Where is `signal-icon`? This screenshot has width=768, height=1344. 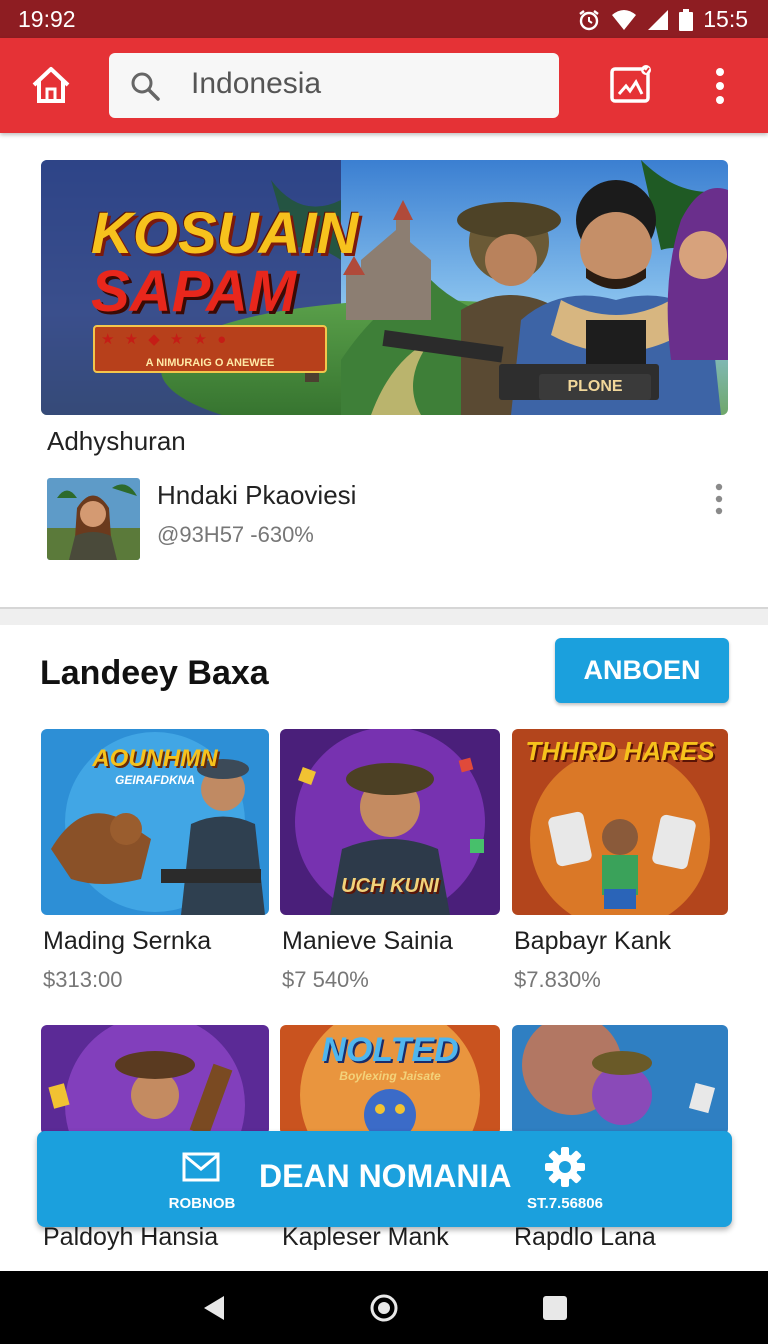
signal-icon is located at coordinates (658, 19).